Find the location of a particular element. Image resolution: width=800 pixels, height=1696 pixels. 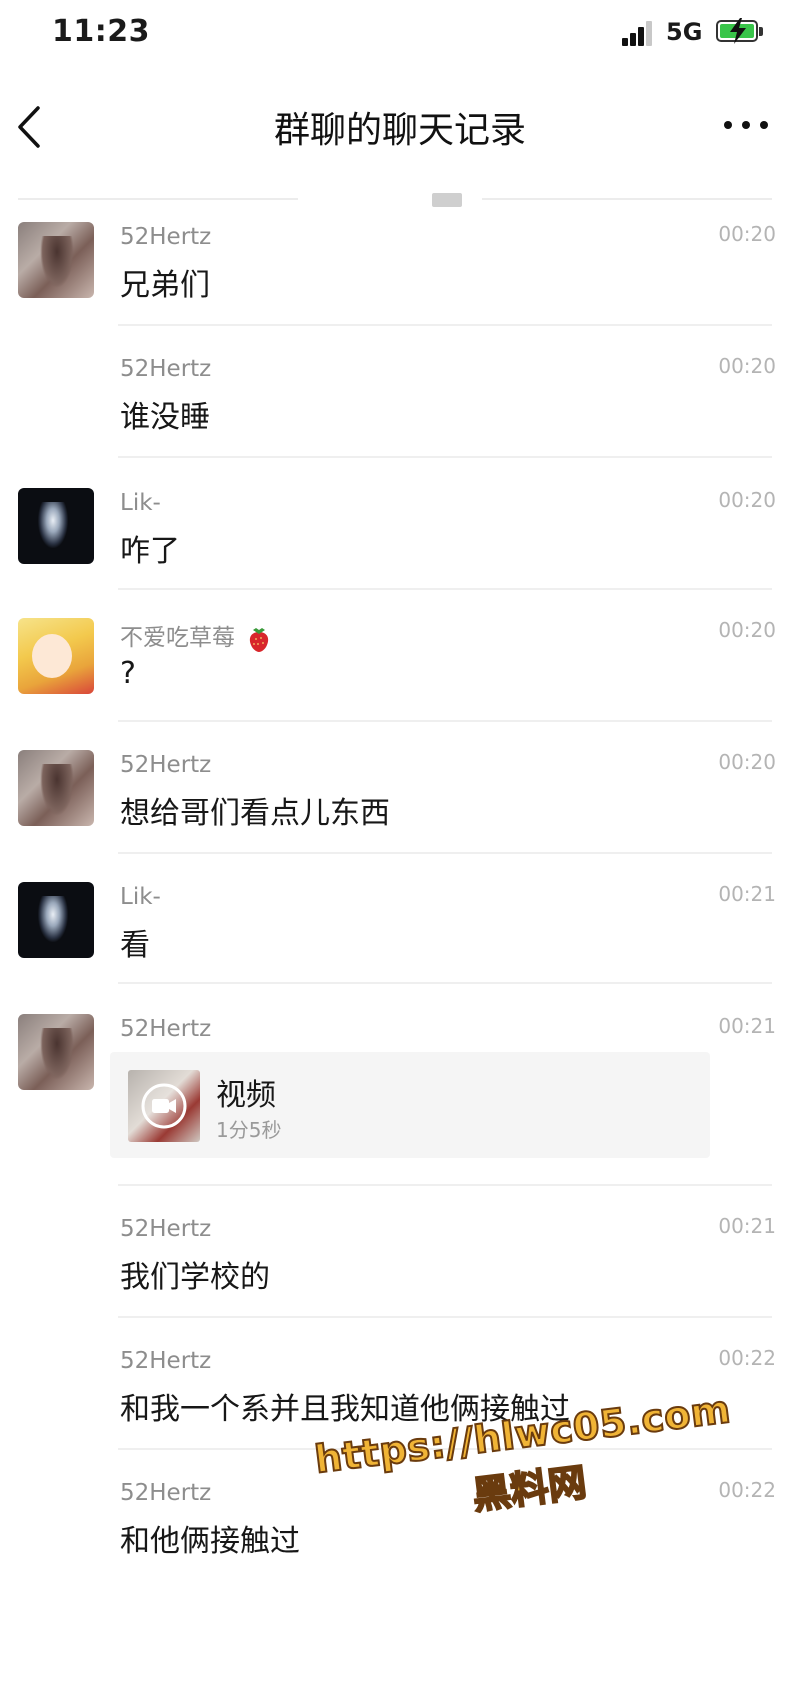

chat-message: Lik- 00:20 咋了 is located at coordinates (400, 541).